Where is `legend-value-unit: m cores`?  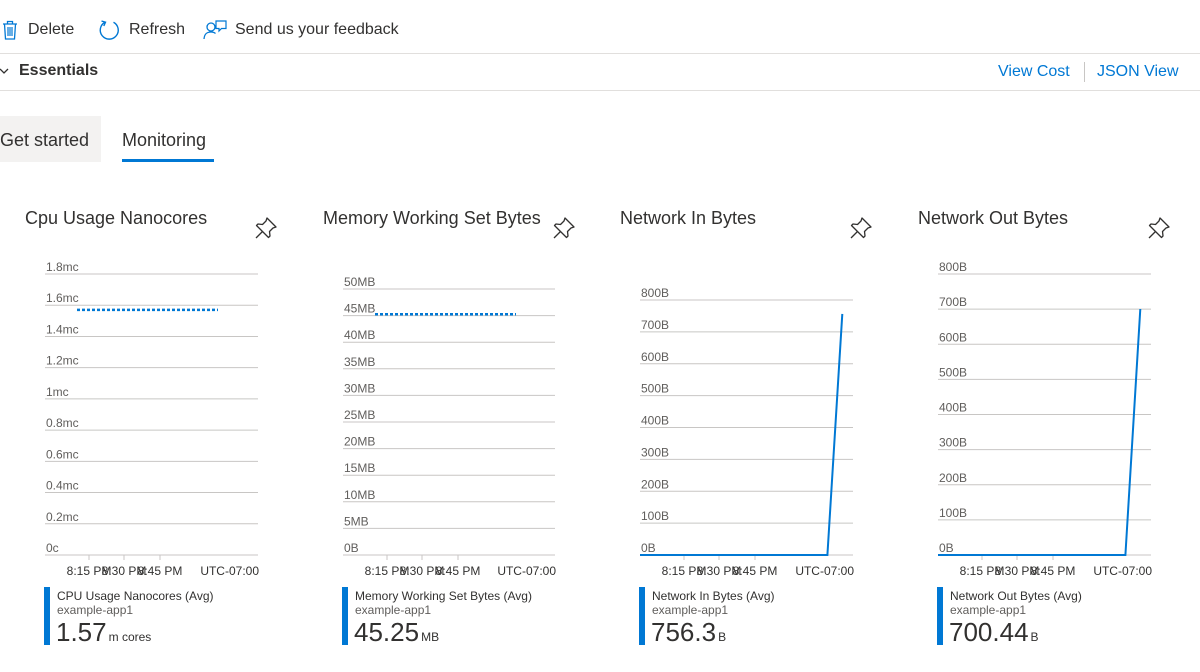 legend-value-unit: m cores is located at coordinates (130, 637).